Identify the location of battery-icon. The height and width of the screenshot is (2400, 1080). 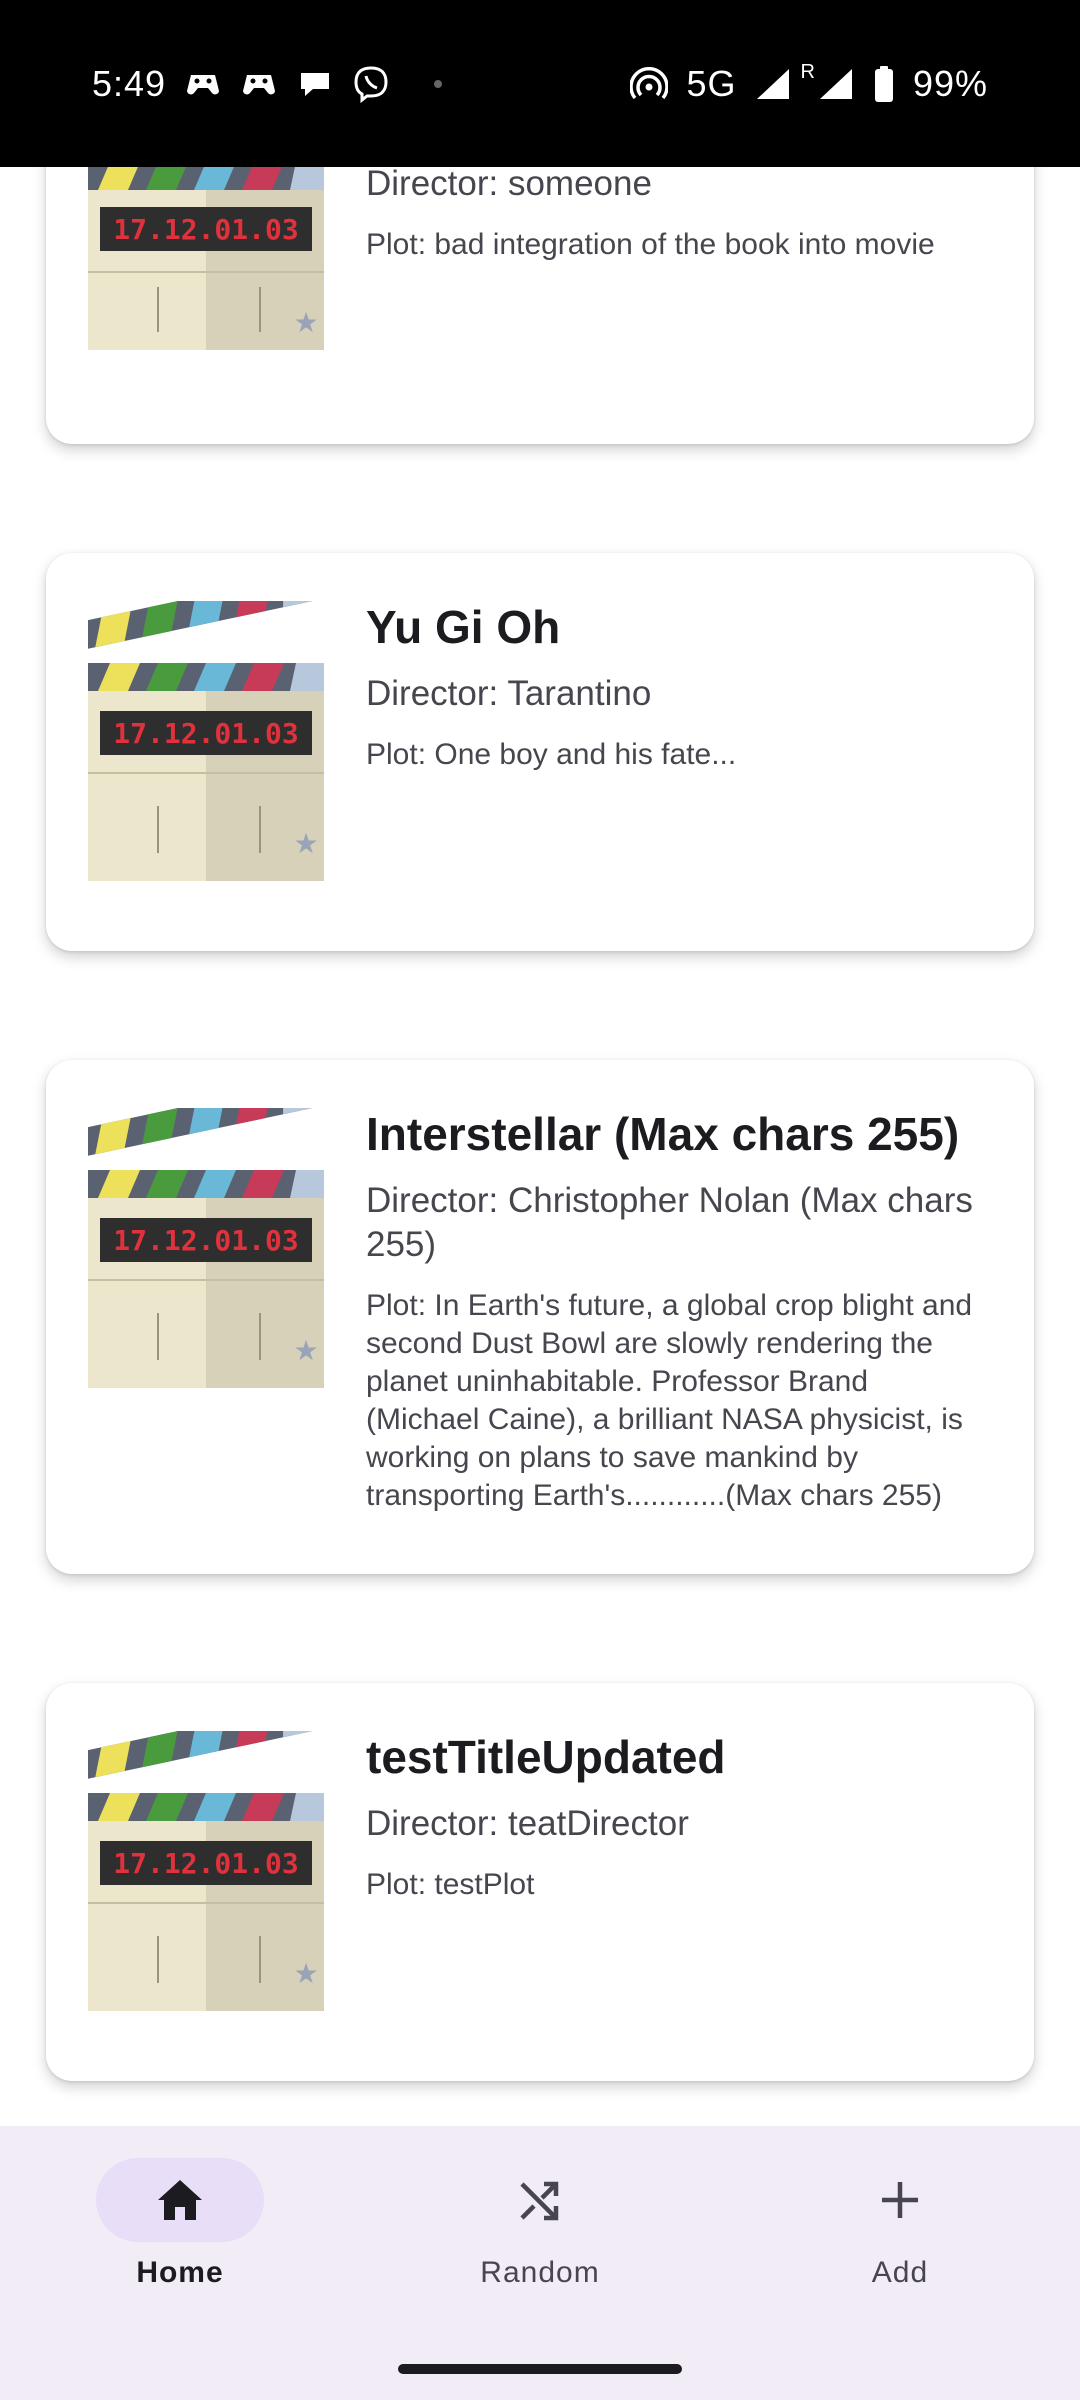
(884, 83).